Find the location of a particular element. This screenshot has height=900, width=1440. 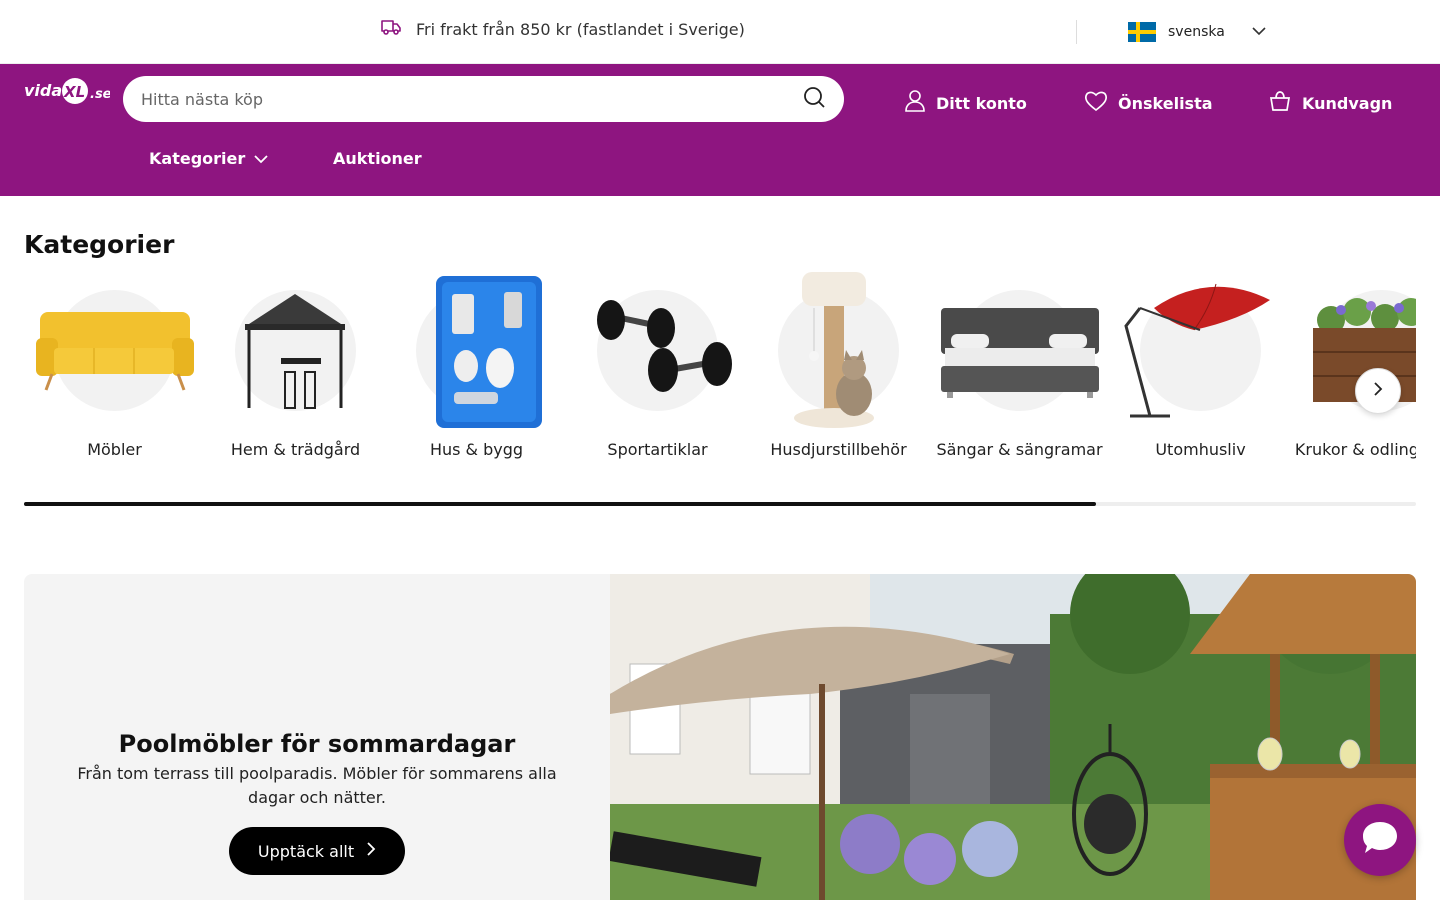

category-label: Sängar & sängramar is located at coordinates (1019, 449).